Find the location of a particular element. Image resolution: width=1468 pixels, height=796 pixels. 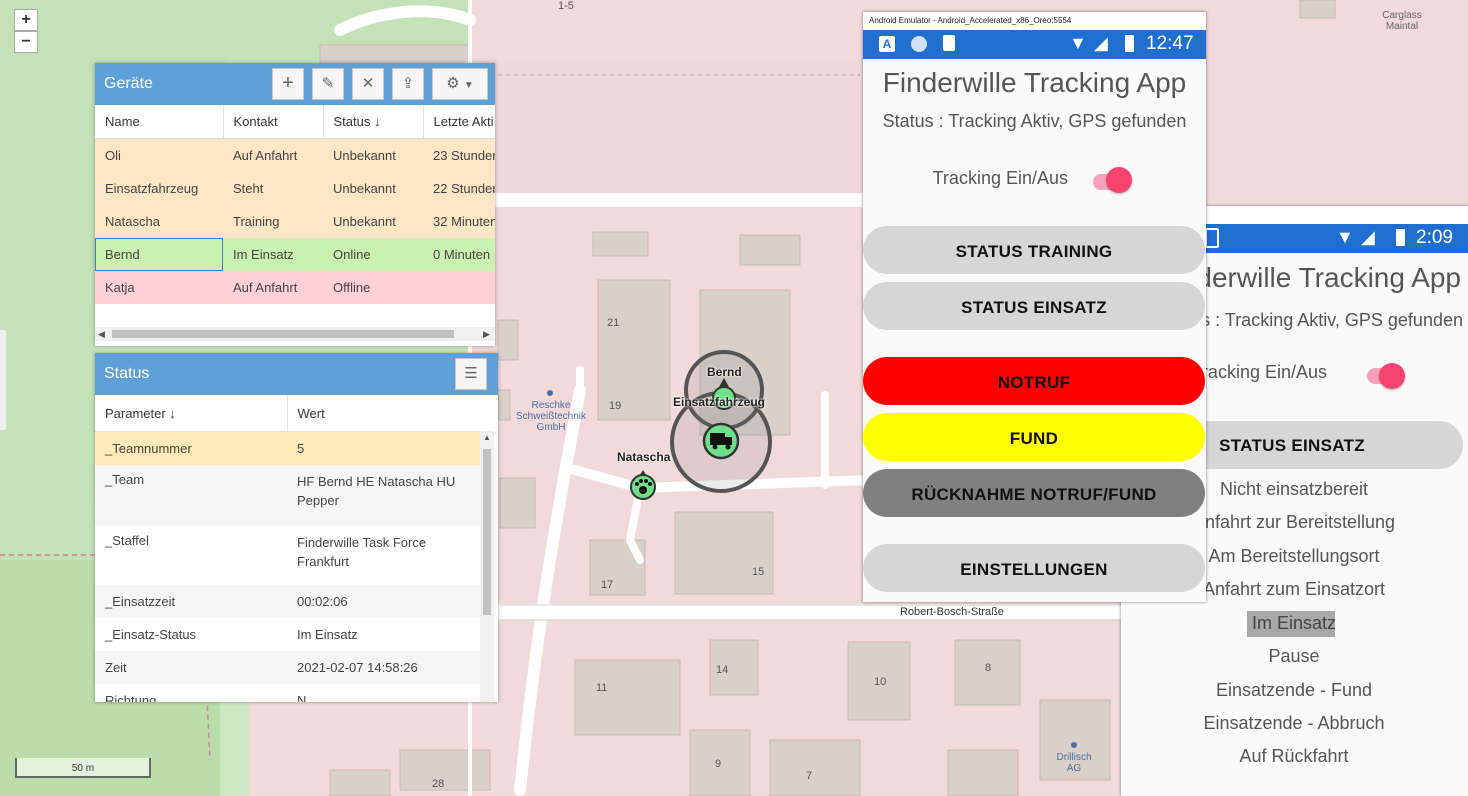

cell-parameter: _Teamnummer is located at coordinates (148, 448).